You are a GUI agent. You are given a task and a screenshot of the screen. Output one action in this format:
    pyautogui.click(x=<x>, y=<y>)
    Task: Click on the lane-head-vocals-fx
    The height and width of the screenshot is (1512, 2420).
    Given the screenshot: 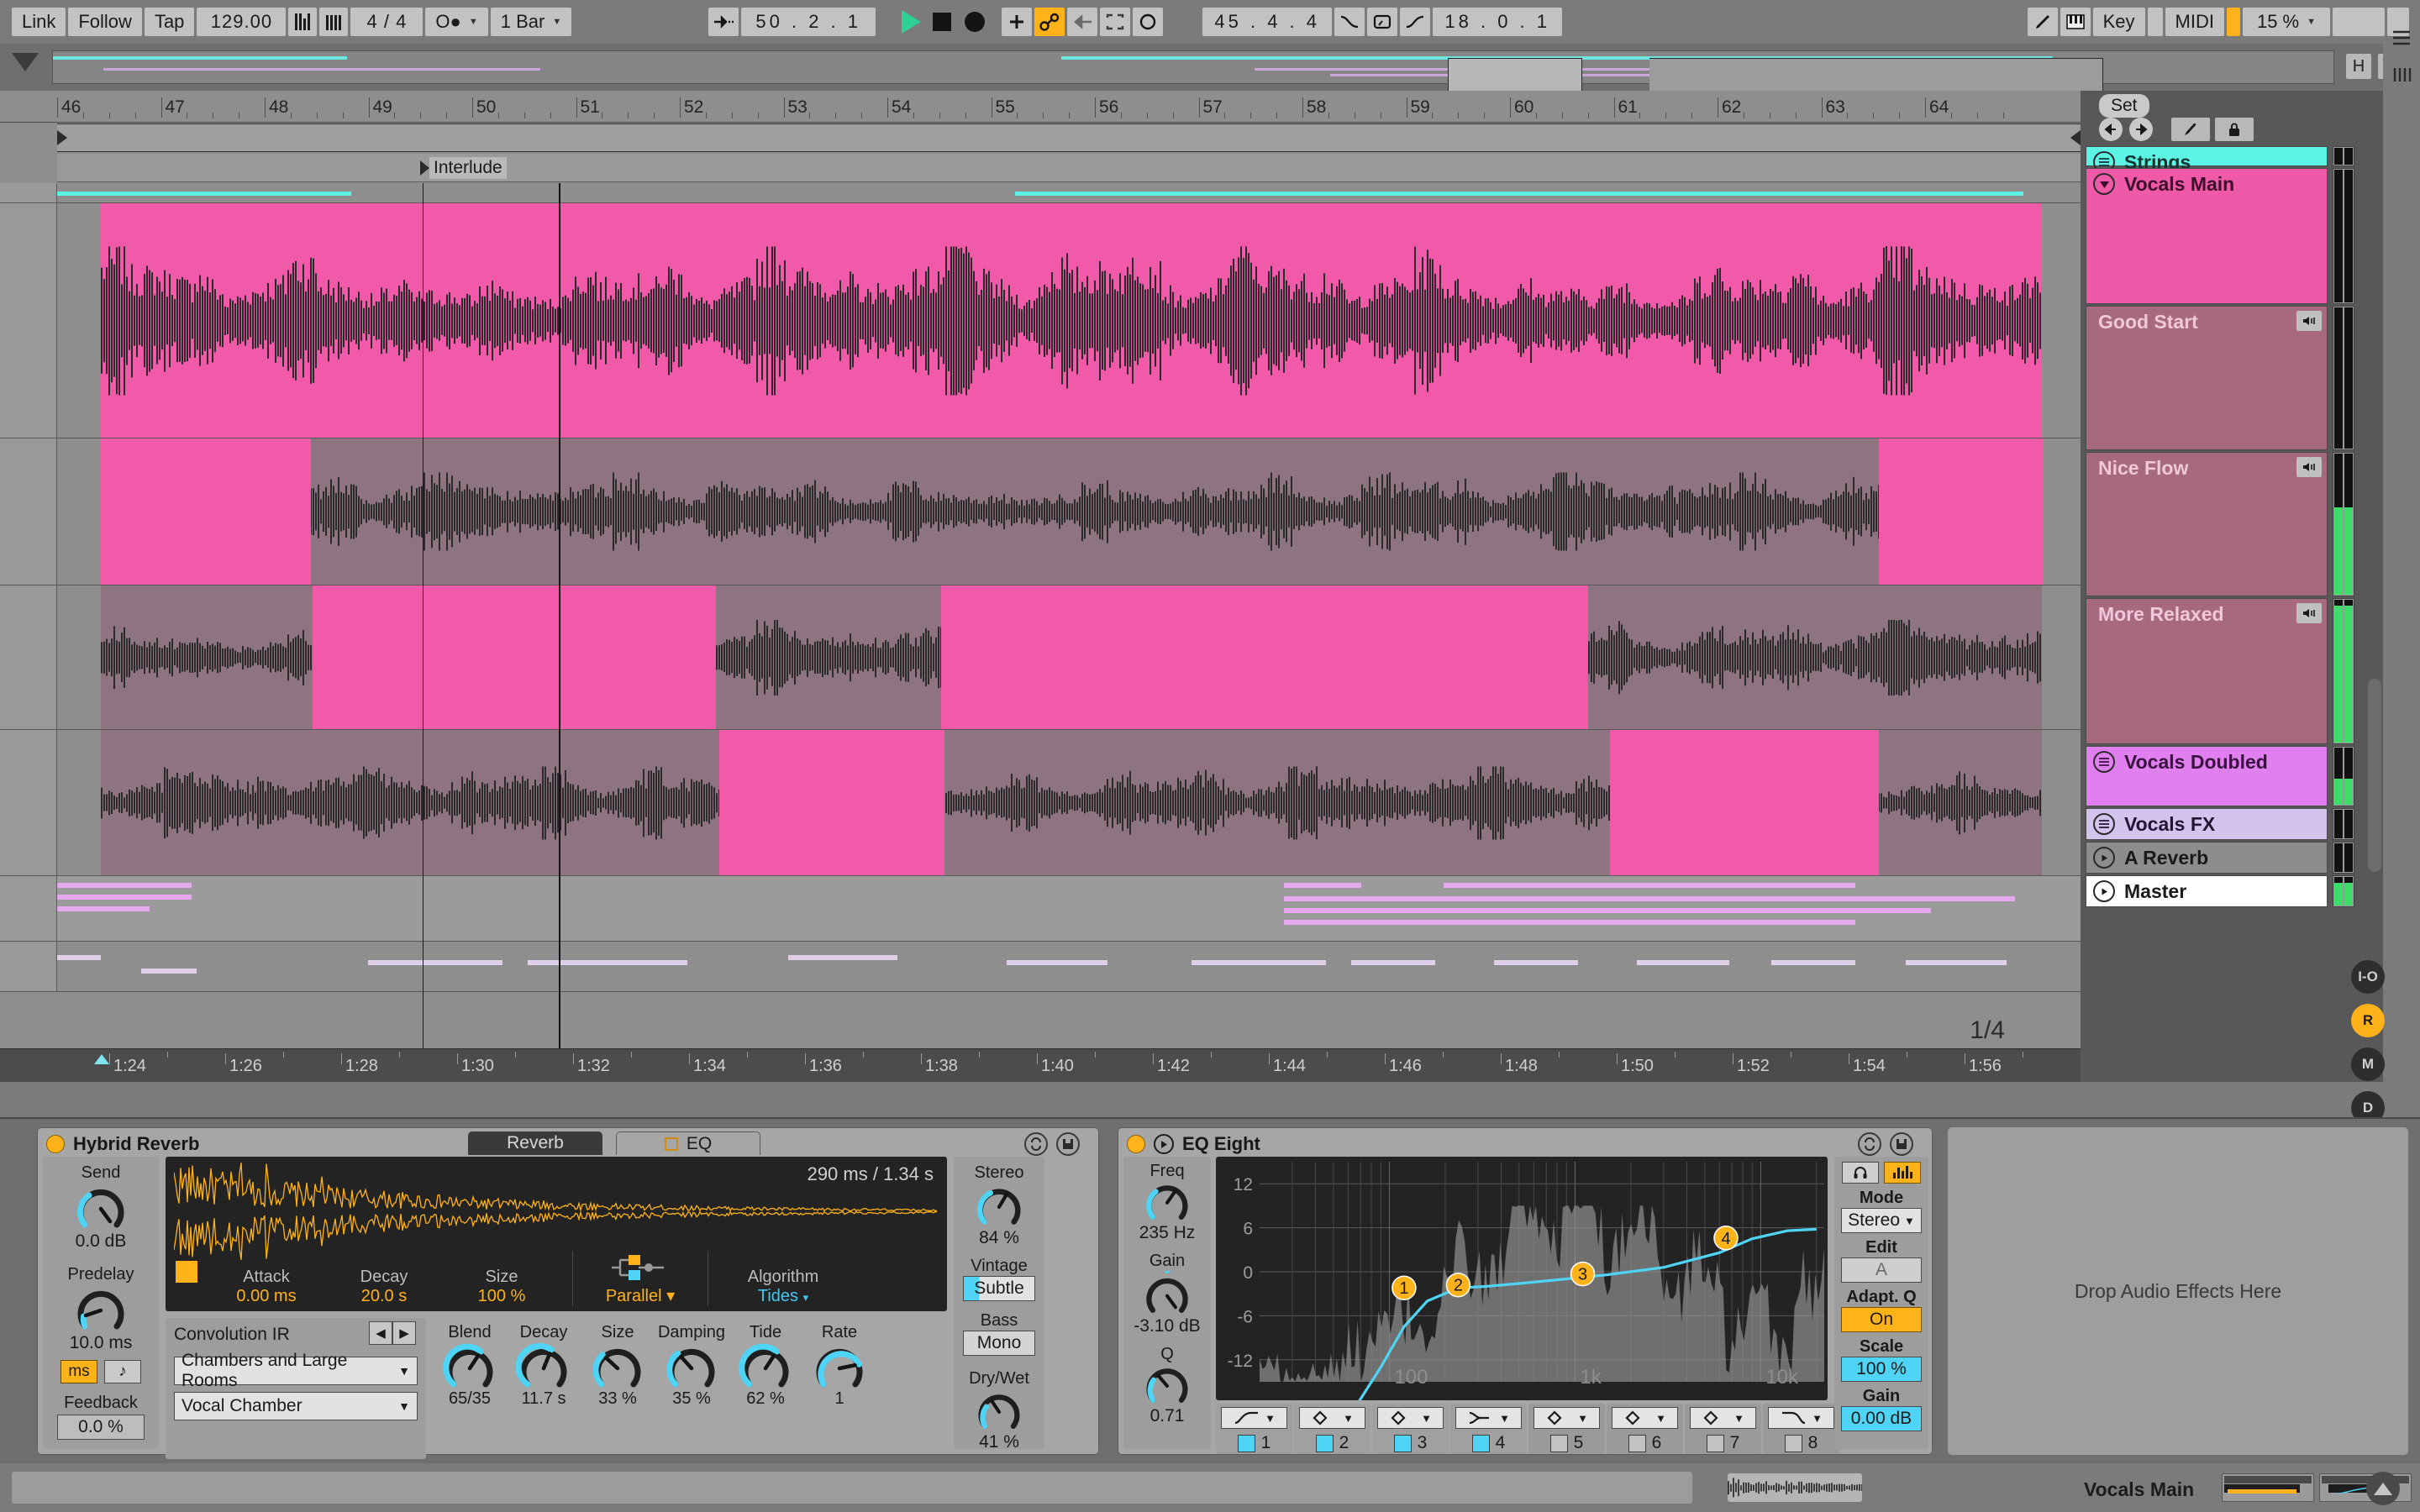 What is the action you would take?
    pyautogui.click(x=28, y=966)
    